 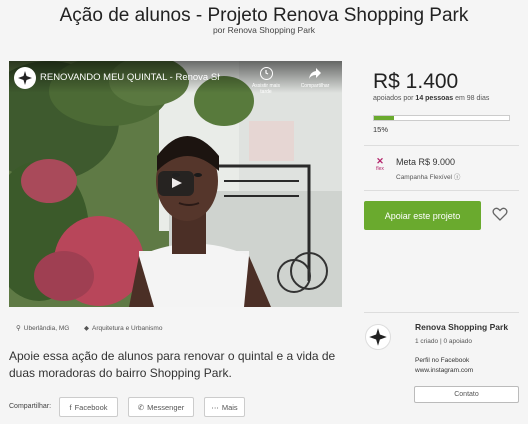 I want to click on info-icon: ⓘ, so click(x=457, y=177).